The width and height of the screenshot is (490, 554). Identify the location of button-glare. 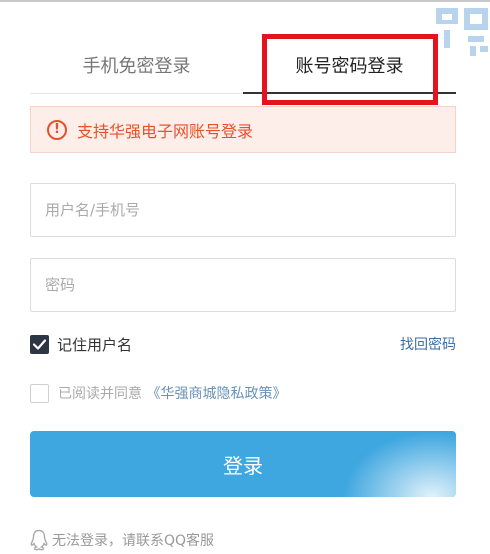
(396, 464).